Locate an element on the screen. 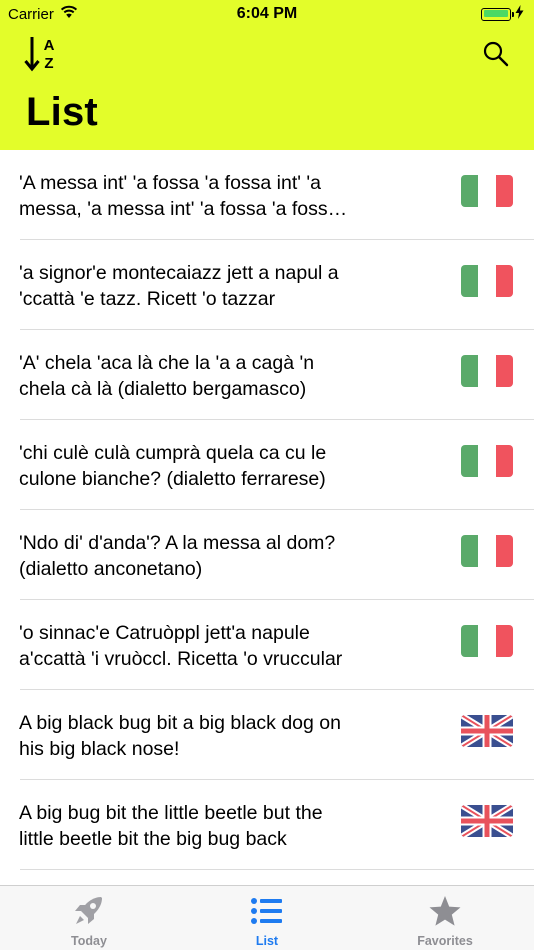 This screenshot has height=951, width=534. search-button is located at coordinates (496, 54).